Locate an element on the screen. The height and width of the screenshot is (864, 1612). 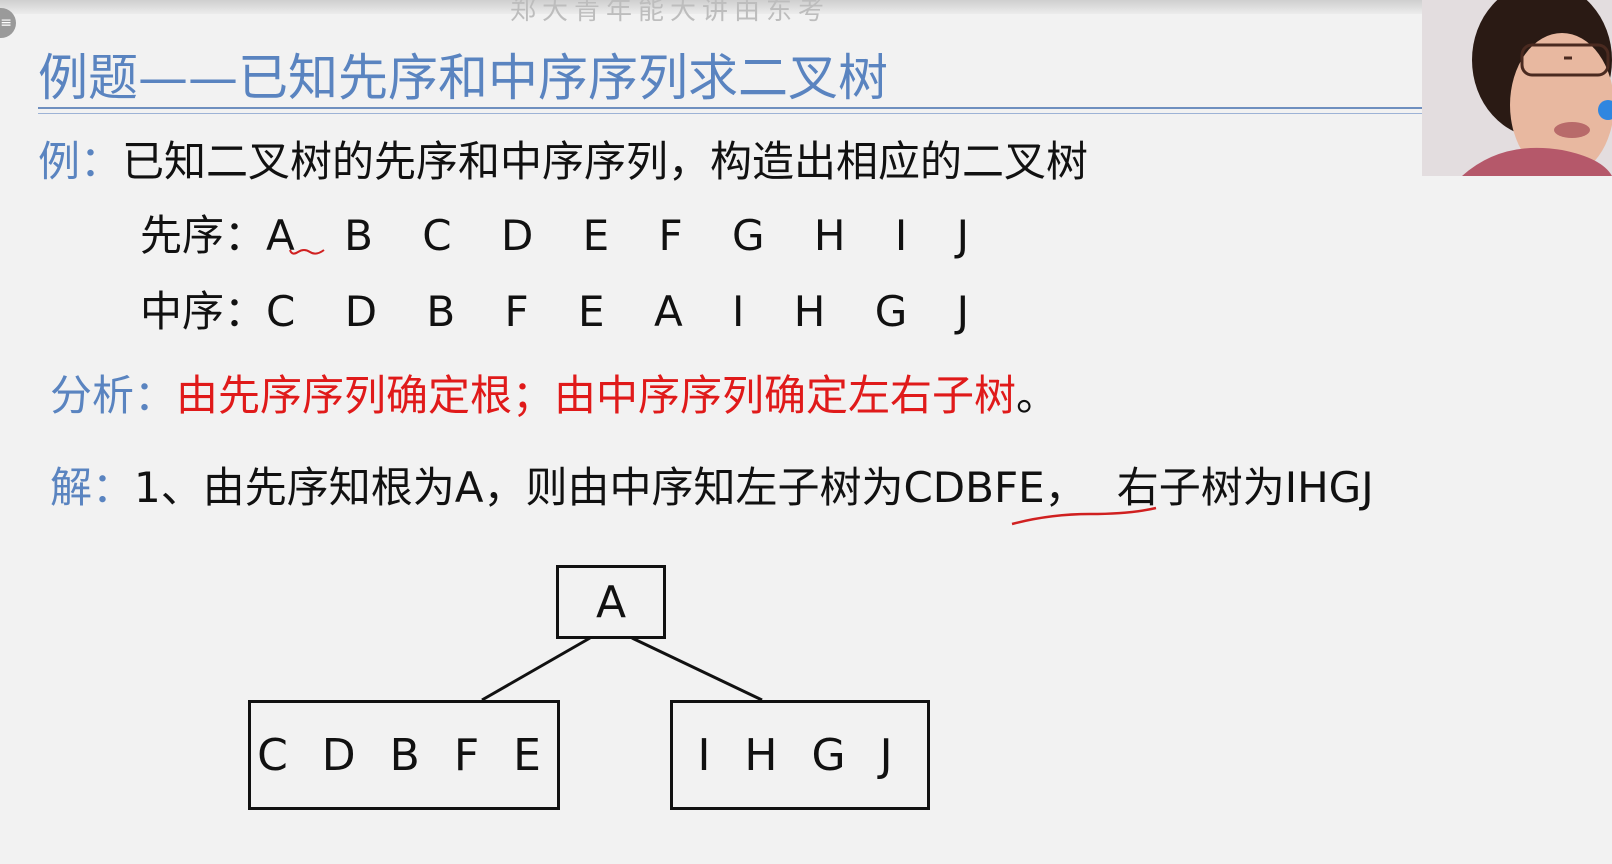
tree-right-label: I H G J is located at coordinates (800, 755).